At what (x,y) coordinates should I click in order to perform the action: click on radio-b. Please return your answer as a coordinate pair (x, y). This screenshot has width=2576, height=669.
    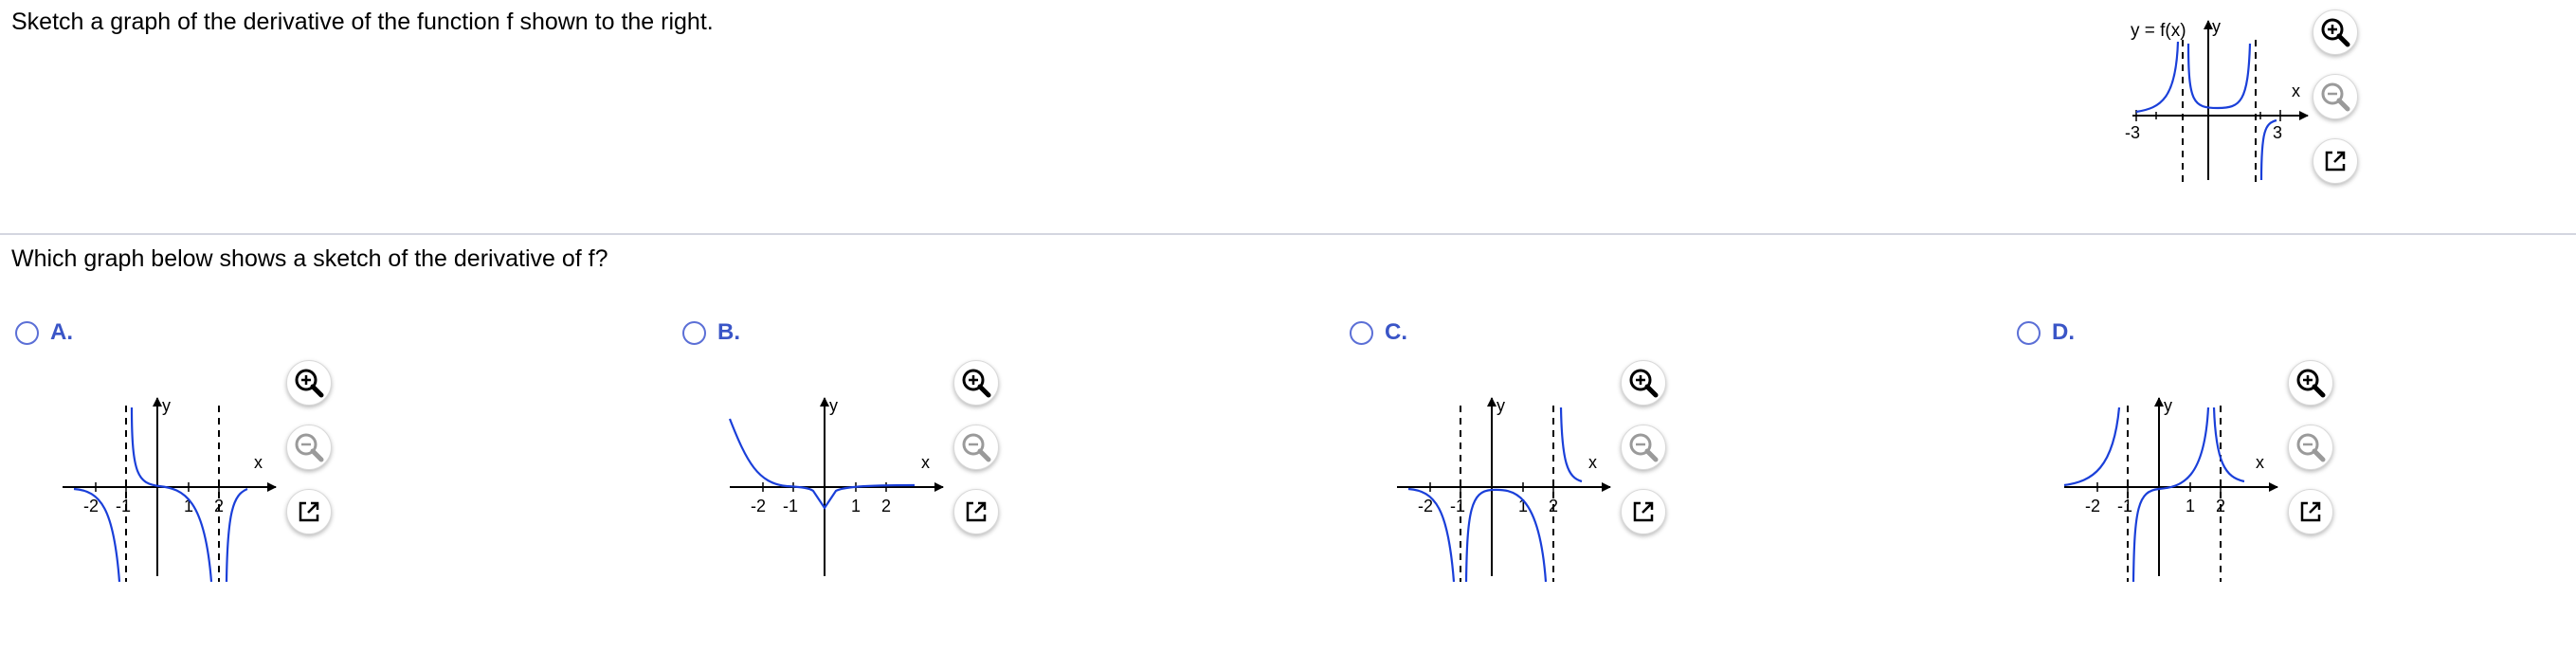
    Looking at the image, I should click on (694, 333).